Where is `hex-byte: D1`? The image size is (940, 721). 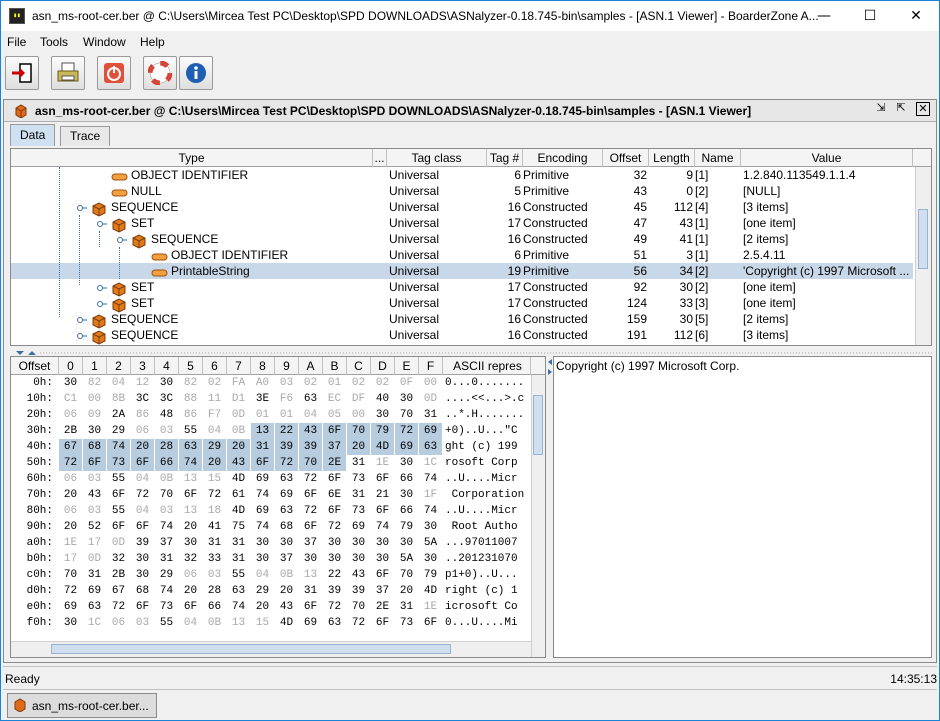 hex-byte: D1 is located at coordinates (238, 399).